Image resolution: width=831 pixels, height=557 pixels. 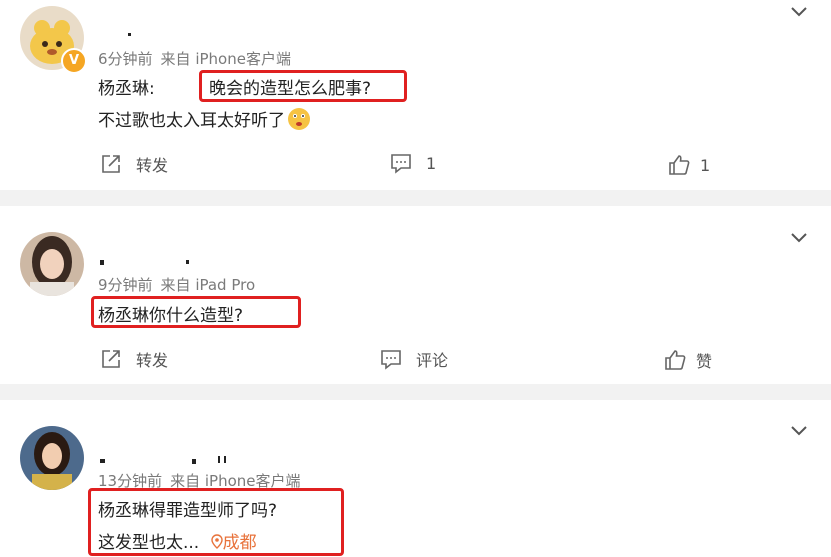 What do you see at coordinates (225, 59) in the screenshot?
I see `source-client: 来自 iPhone客户端` at bounding box center [225, 59].